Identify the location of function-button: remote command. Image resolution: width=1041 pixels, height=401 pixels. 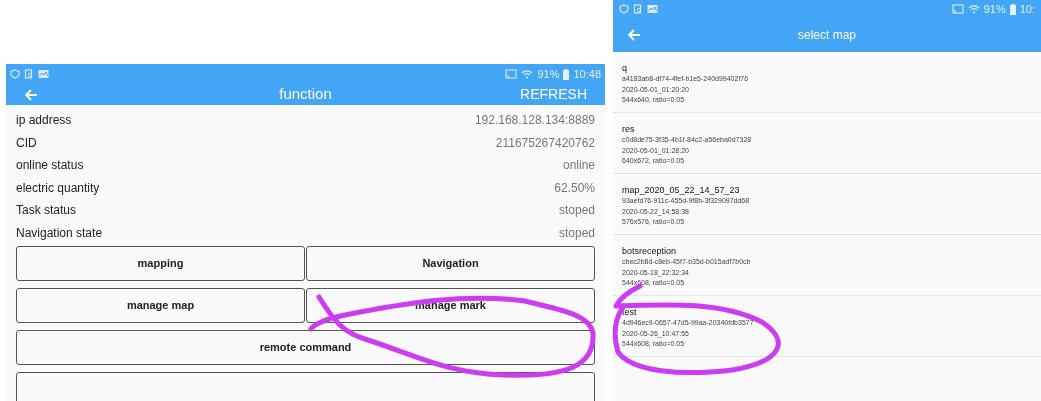
(305, 347).